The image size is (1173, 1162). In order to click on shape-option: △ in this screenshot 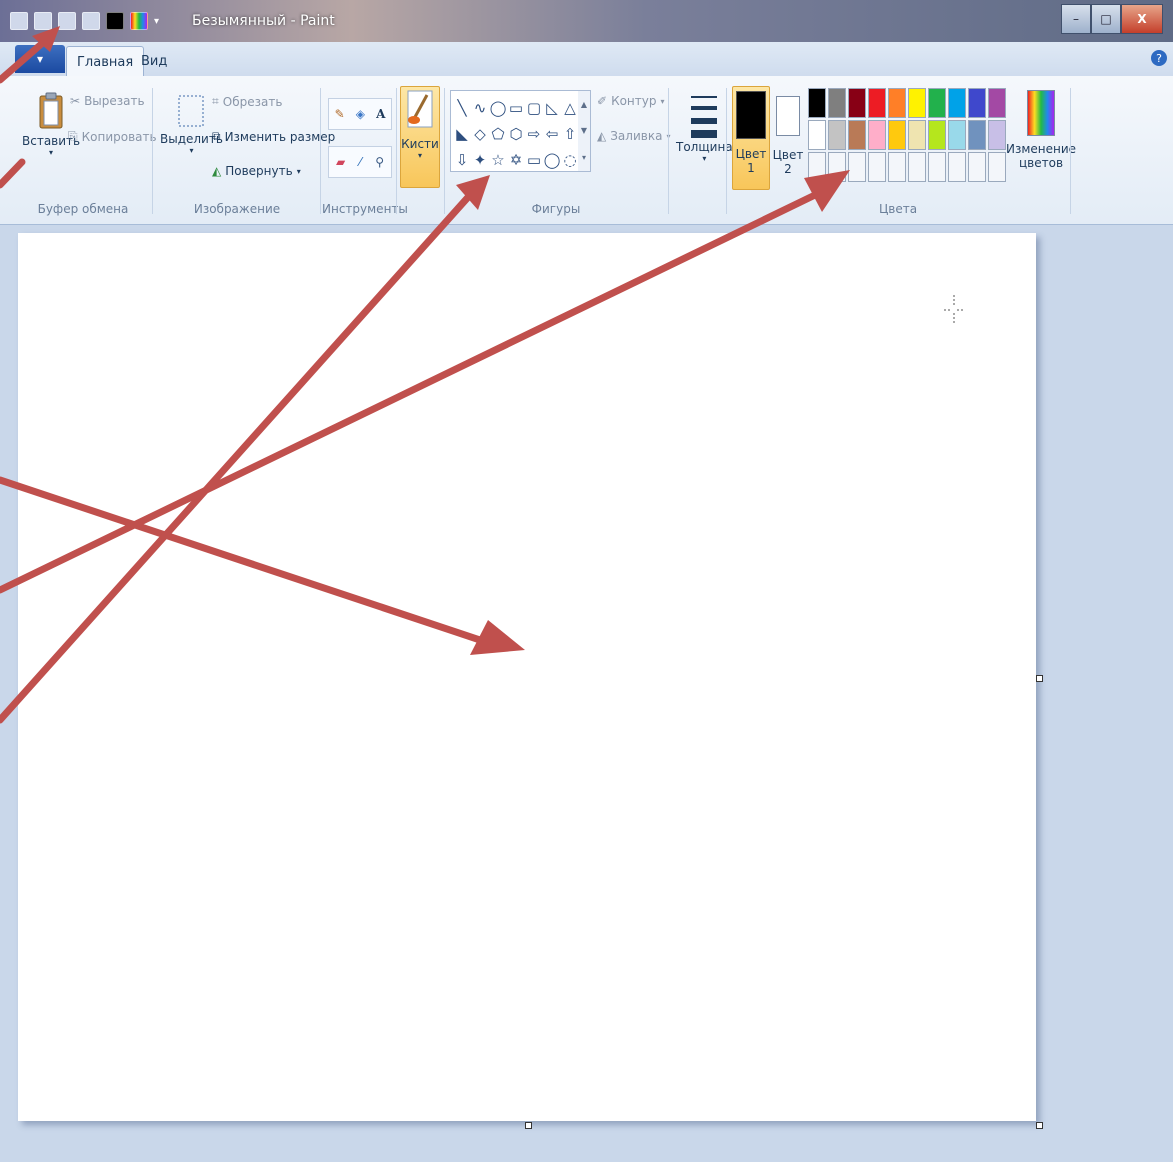, I will do `click(570, 108)`.